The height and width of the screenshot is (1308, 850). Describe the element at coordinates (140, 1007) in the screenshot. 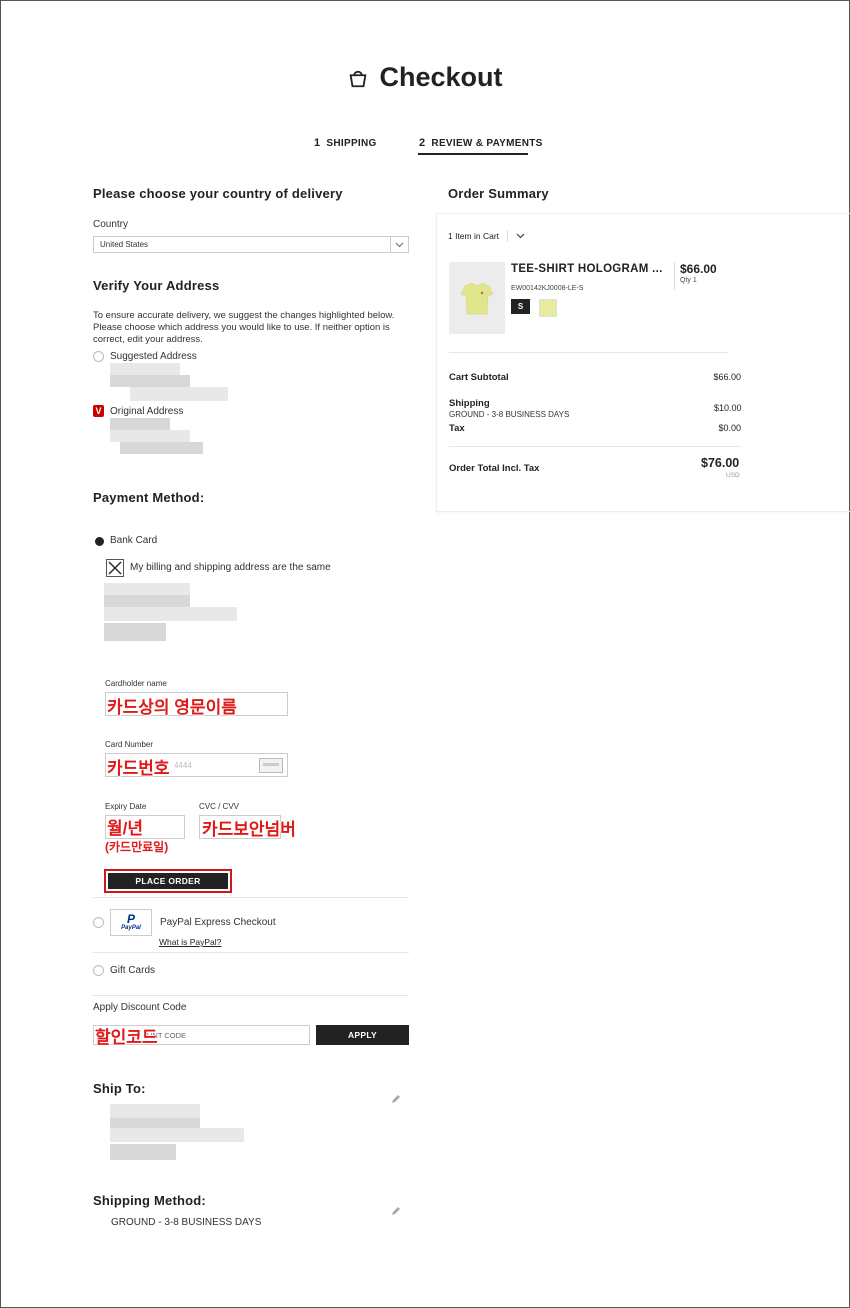

I see `discount-heading: Apply Discount Code` at that location.